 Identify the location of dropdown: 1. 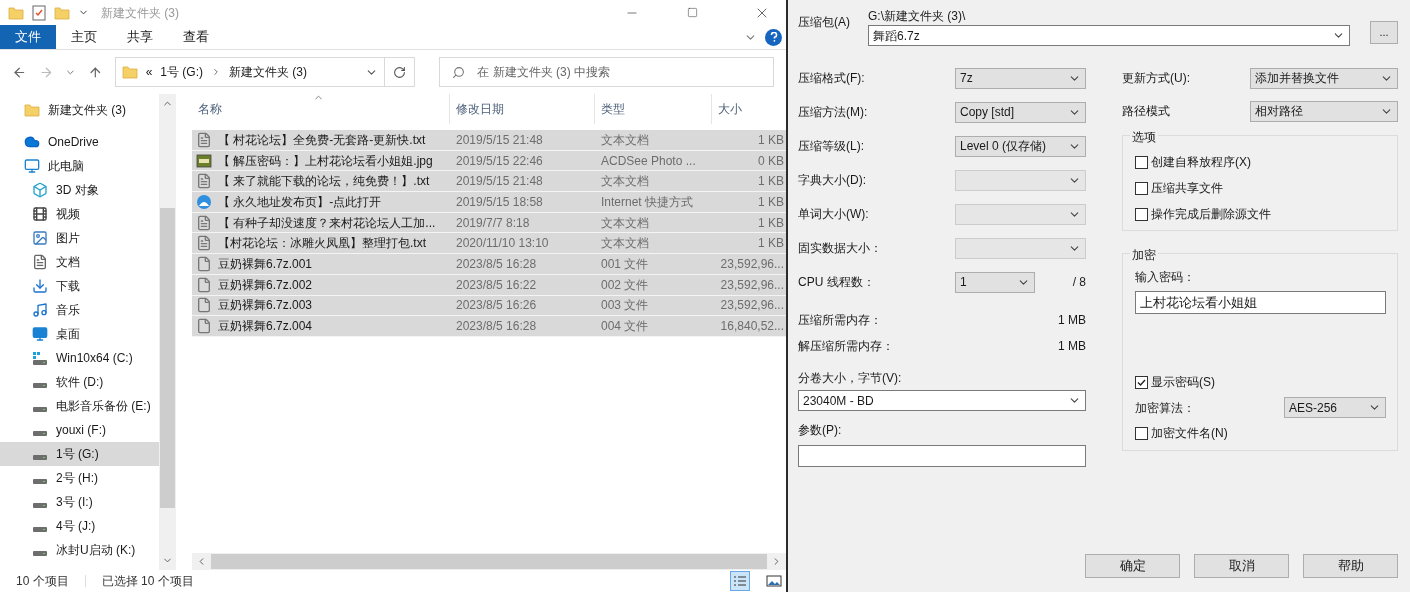
(995, 282).